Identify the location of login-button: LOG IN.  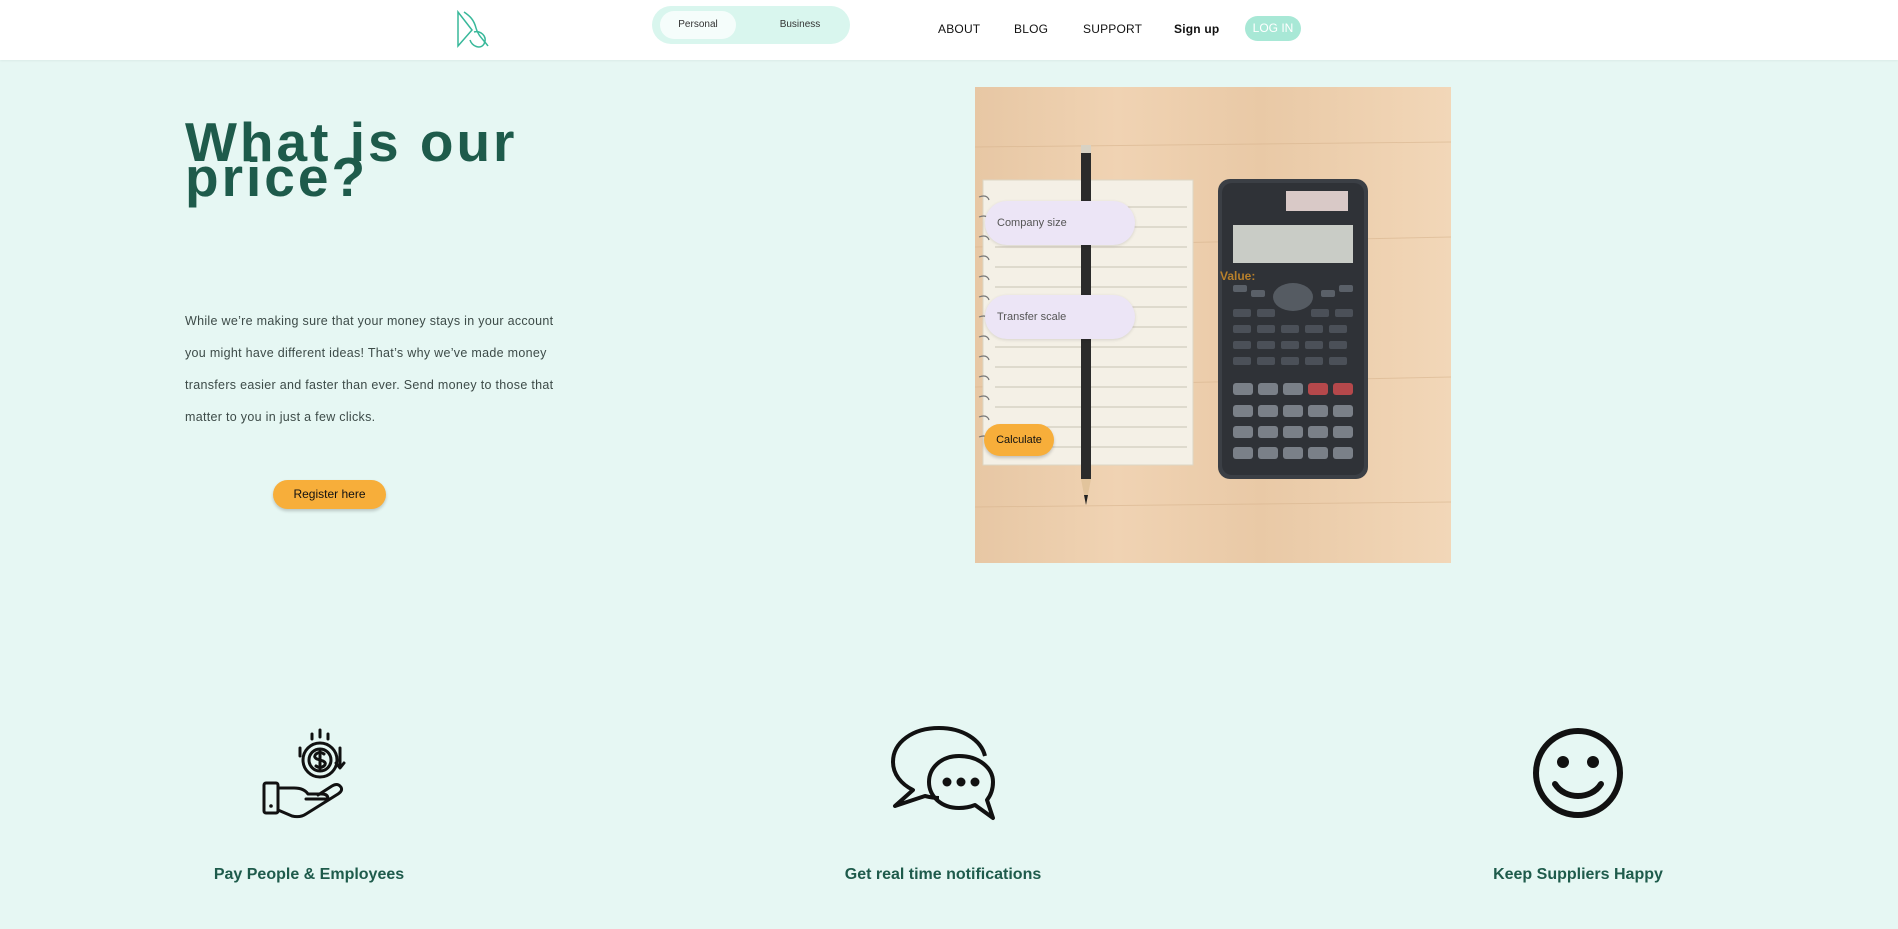
(1273, 28).